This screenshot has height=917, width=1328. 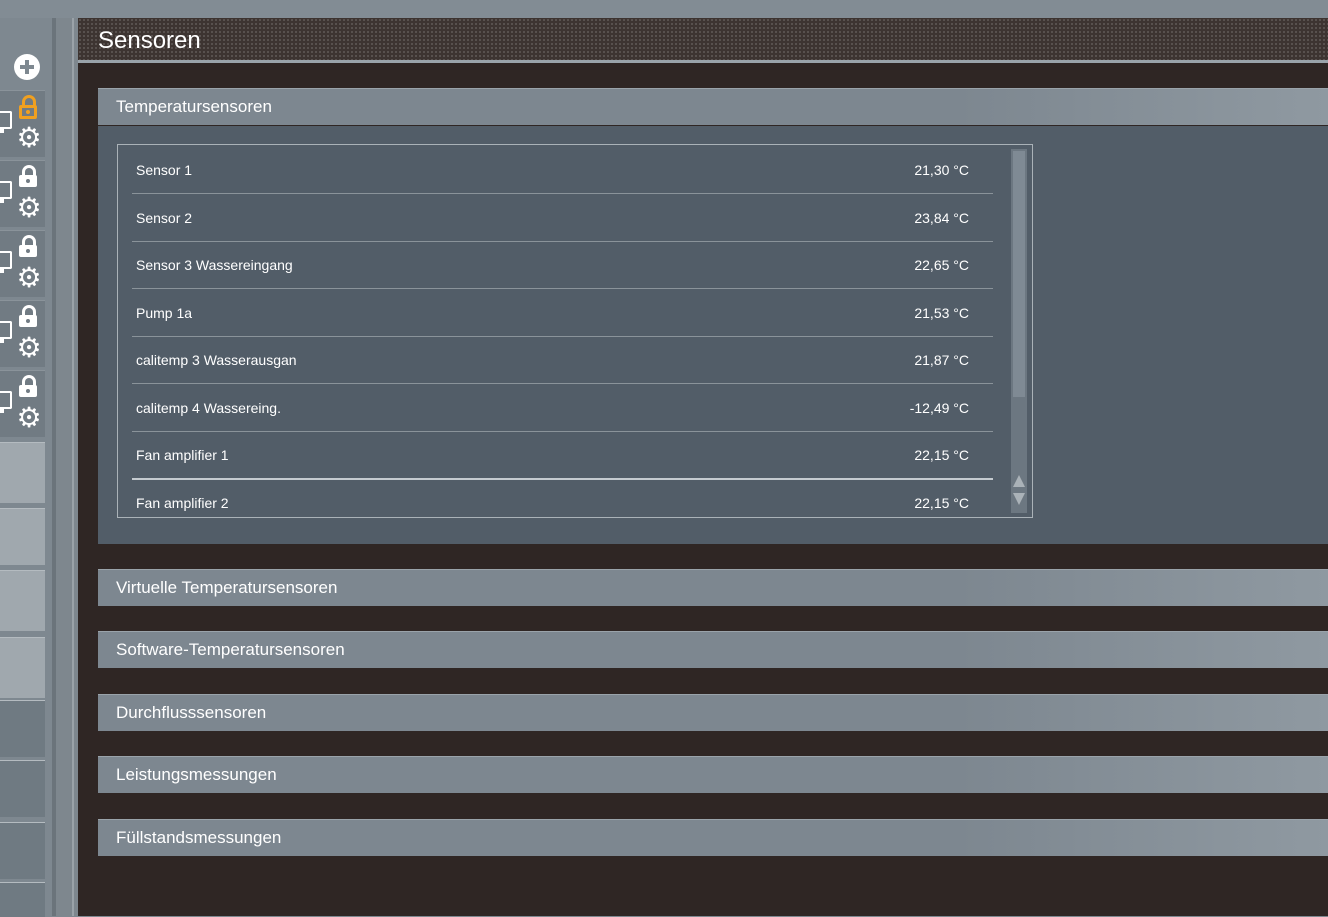 I want to click on scroll-up-icon, so click(x=1019, y=481).